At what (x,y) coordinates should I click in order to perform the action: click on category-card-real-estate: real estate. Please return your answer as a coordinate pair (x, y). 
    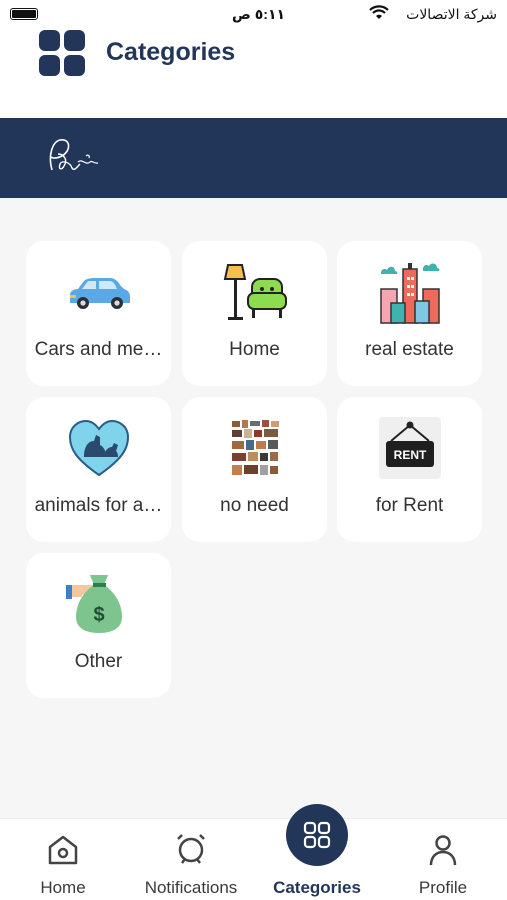
    Looking at the image, I should click on (409, 313).